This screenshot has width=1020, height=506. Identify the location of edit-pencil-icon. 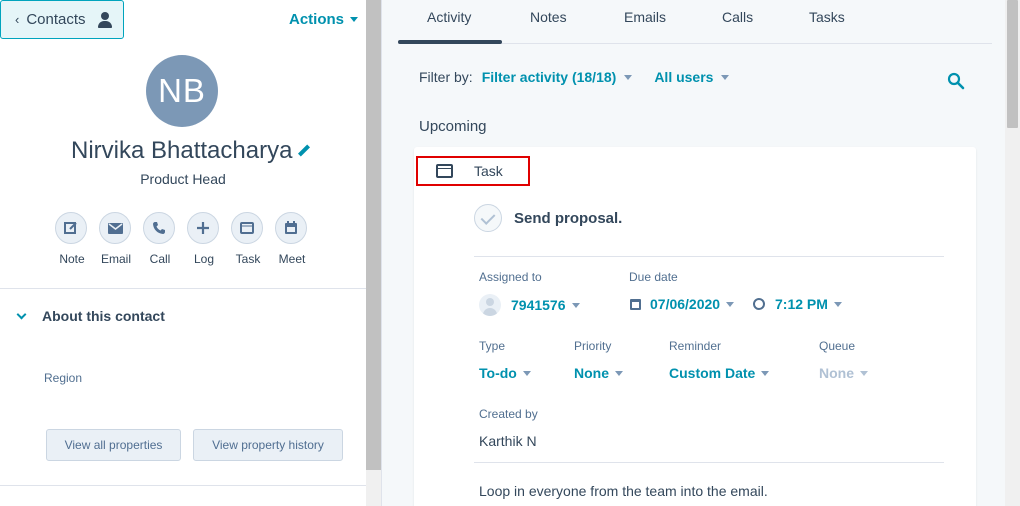
(304, 151).